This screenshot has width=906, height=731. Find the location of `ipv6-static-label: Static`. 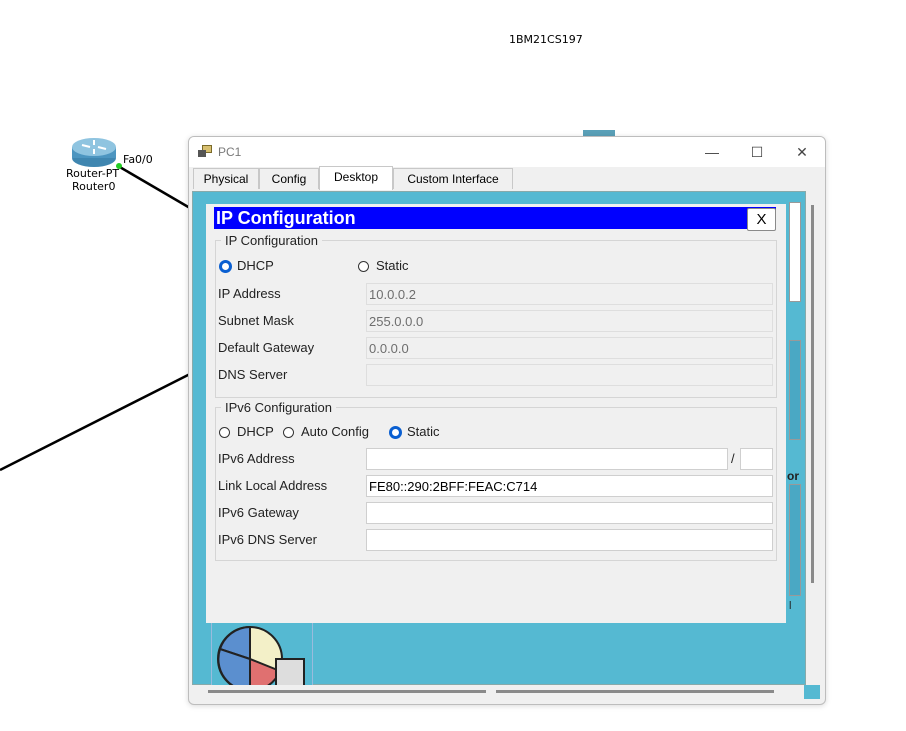

ipv6-static-label: Static is located at coordinates (423, 431).